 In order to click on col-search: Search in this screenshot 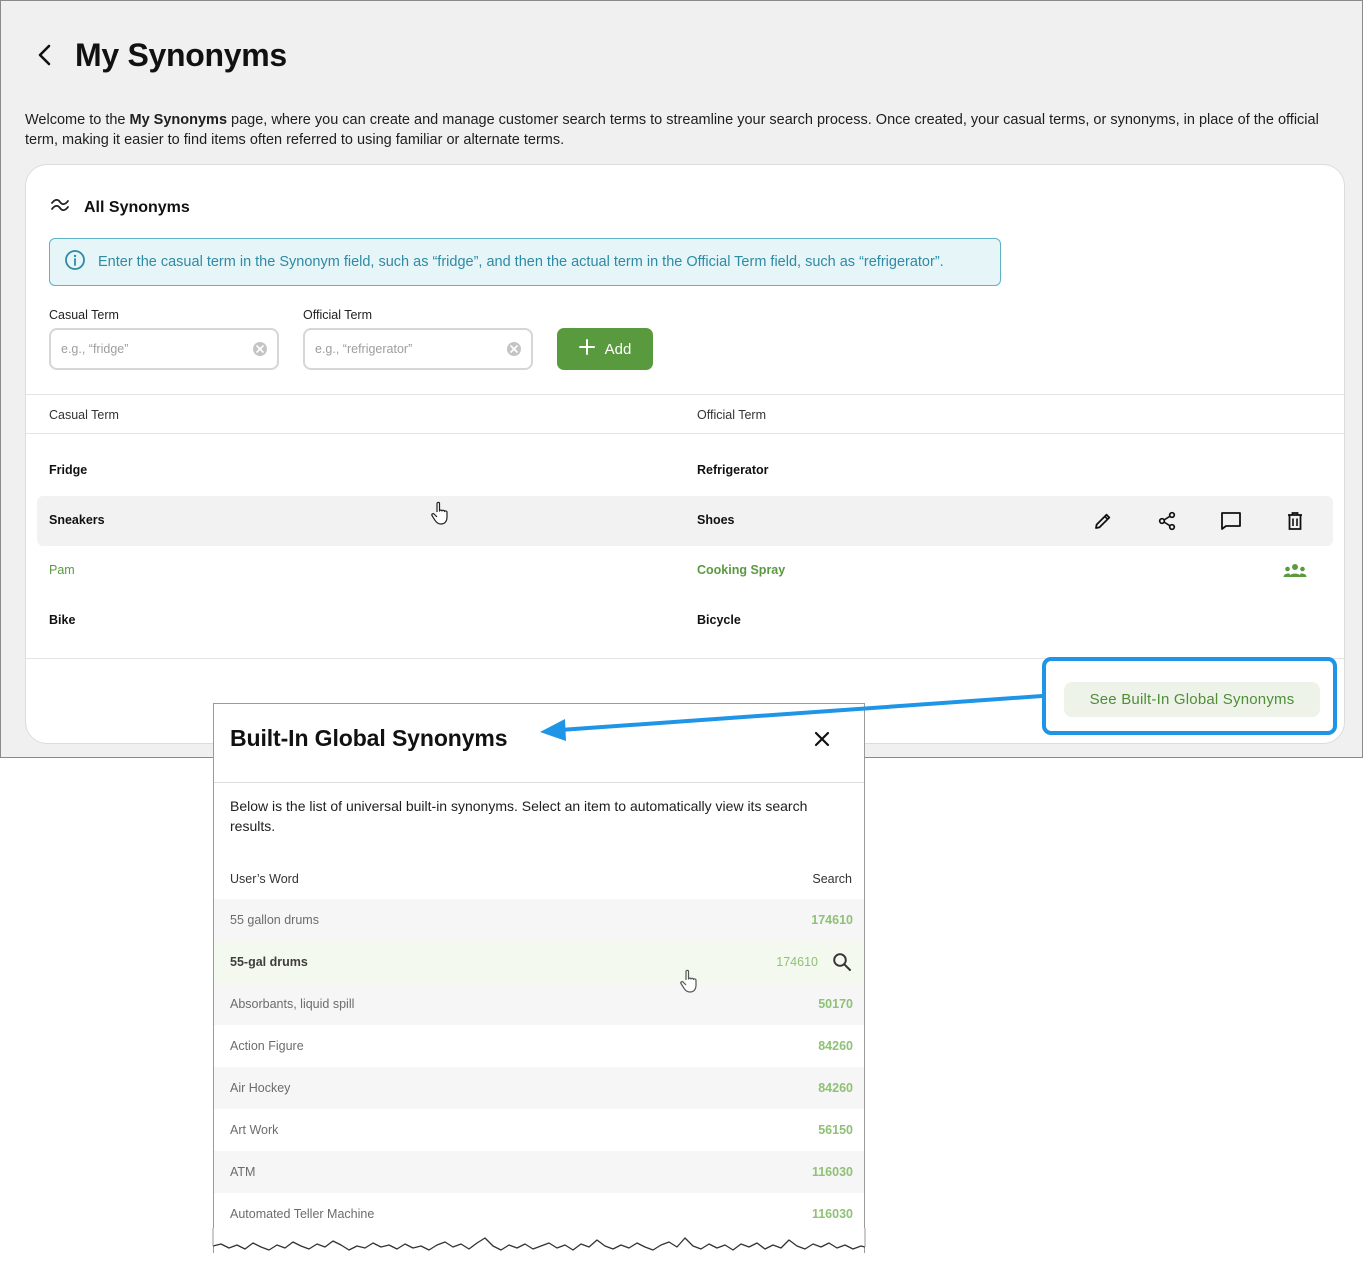, I will do `click(832, 879)`.